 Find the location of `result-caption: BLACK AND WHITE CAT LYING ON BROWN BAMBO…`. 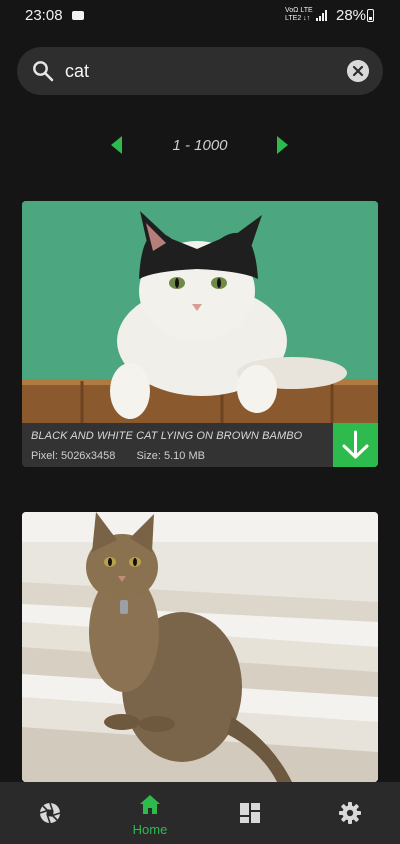

result-caption: BLACK AND WHITE CAT LYING ON BROWN BAMBO… is located at coordinates (200, 445).